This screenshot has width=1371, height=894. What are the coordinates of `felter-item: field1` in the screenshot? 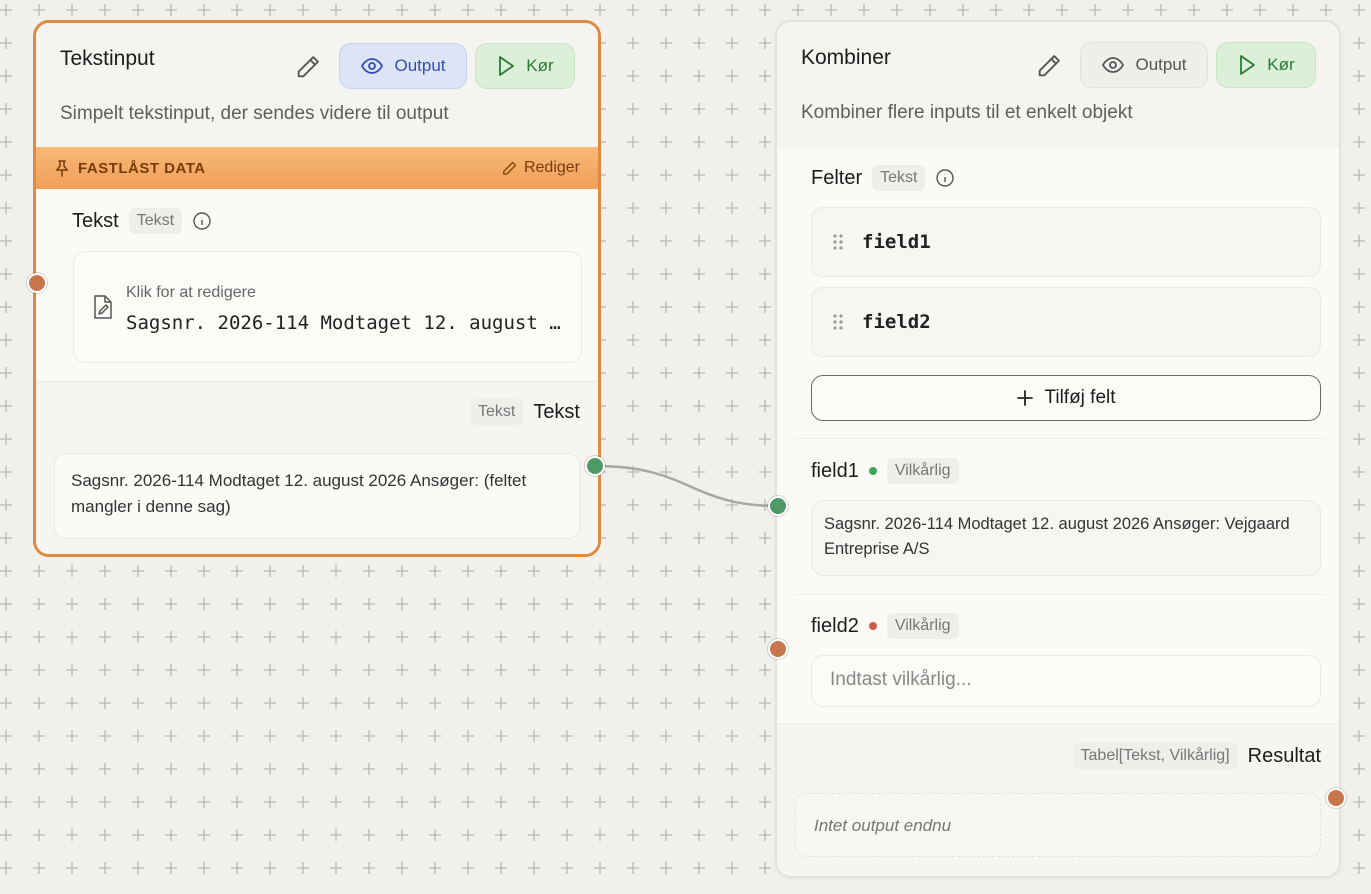 It's located at (1066, 242).